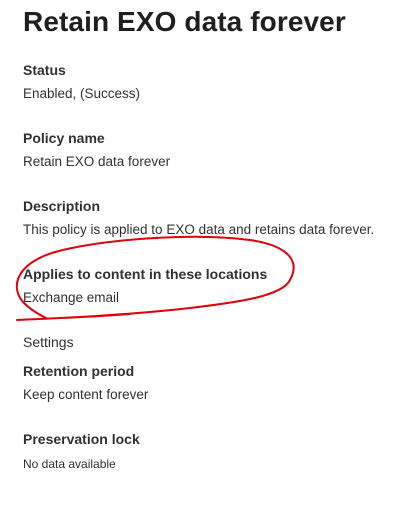 The width and height of the screenshot is (403, 508). I want to click on settings-heading: Settings, so click(48, 342).